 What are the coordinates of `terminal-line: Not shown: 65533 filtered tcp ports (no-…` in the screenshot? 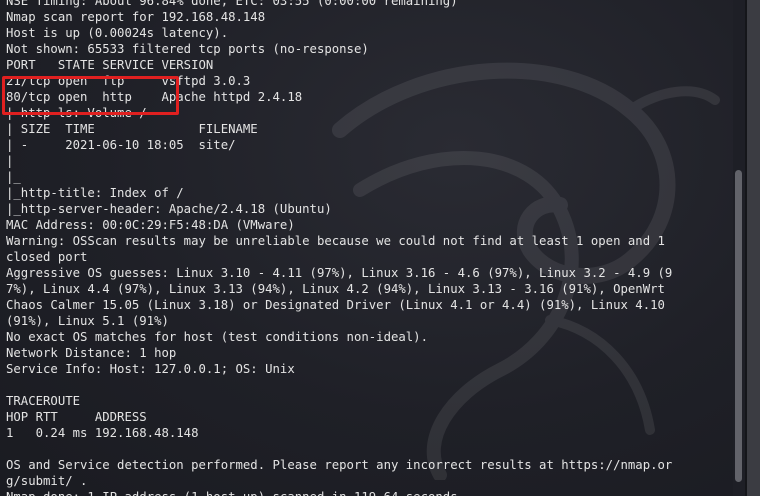 It's located at (187, 49).